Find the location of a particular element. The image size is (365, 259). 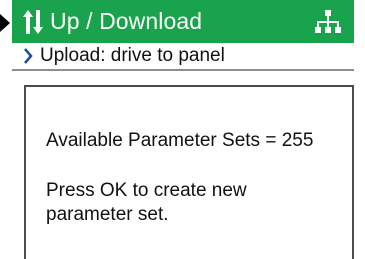

instruction-line-2: parameter set. is located at coordinates (107, 214).